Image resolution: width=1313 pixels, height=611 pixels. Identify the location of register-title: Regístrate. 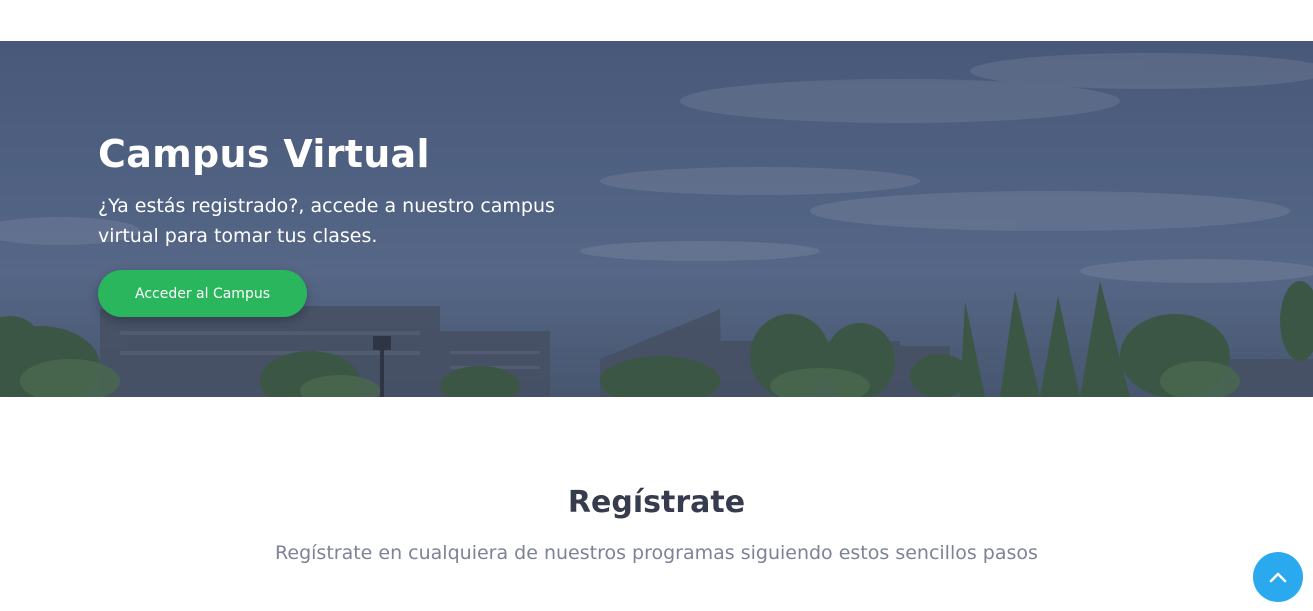
(656, 502).